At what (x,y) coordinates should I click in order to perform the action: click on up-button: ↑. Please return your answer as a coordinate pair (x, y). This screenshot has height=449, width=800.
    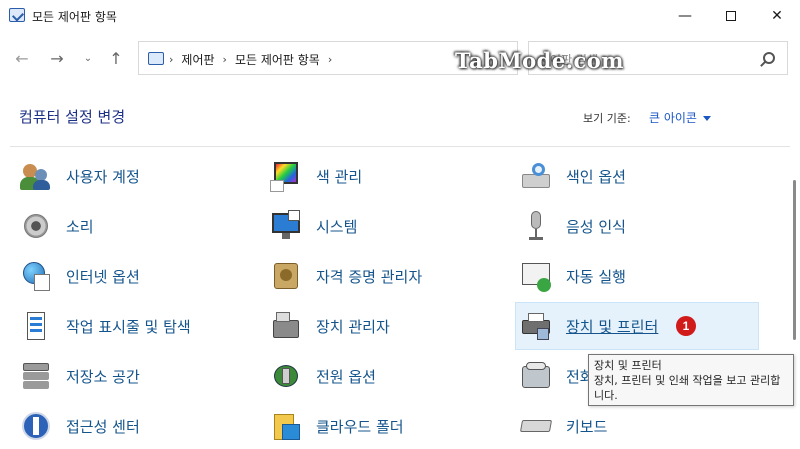
    Looking at the image, I should click on (116, 58).